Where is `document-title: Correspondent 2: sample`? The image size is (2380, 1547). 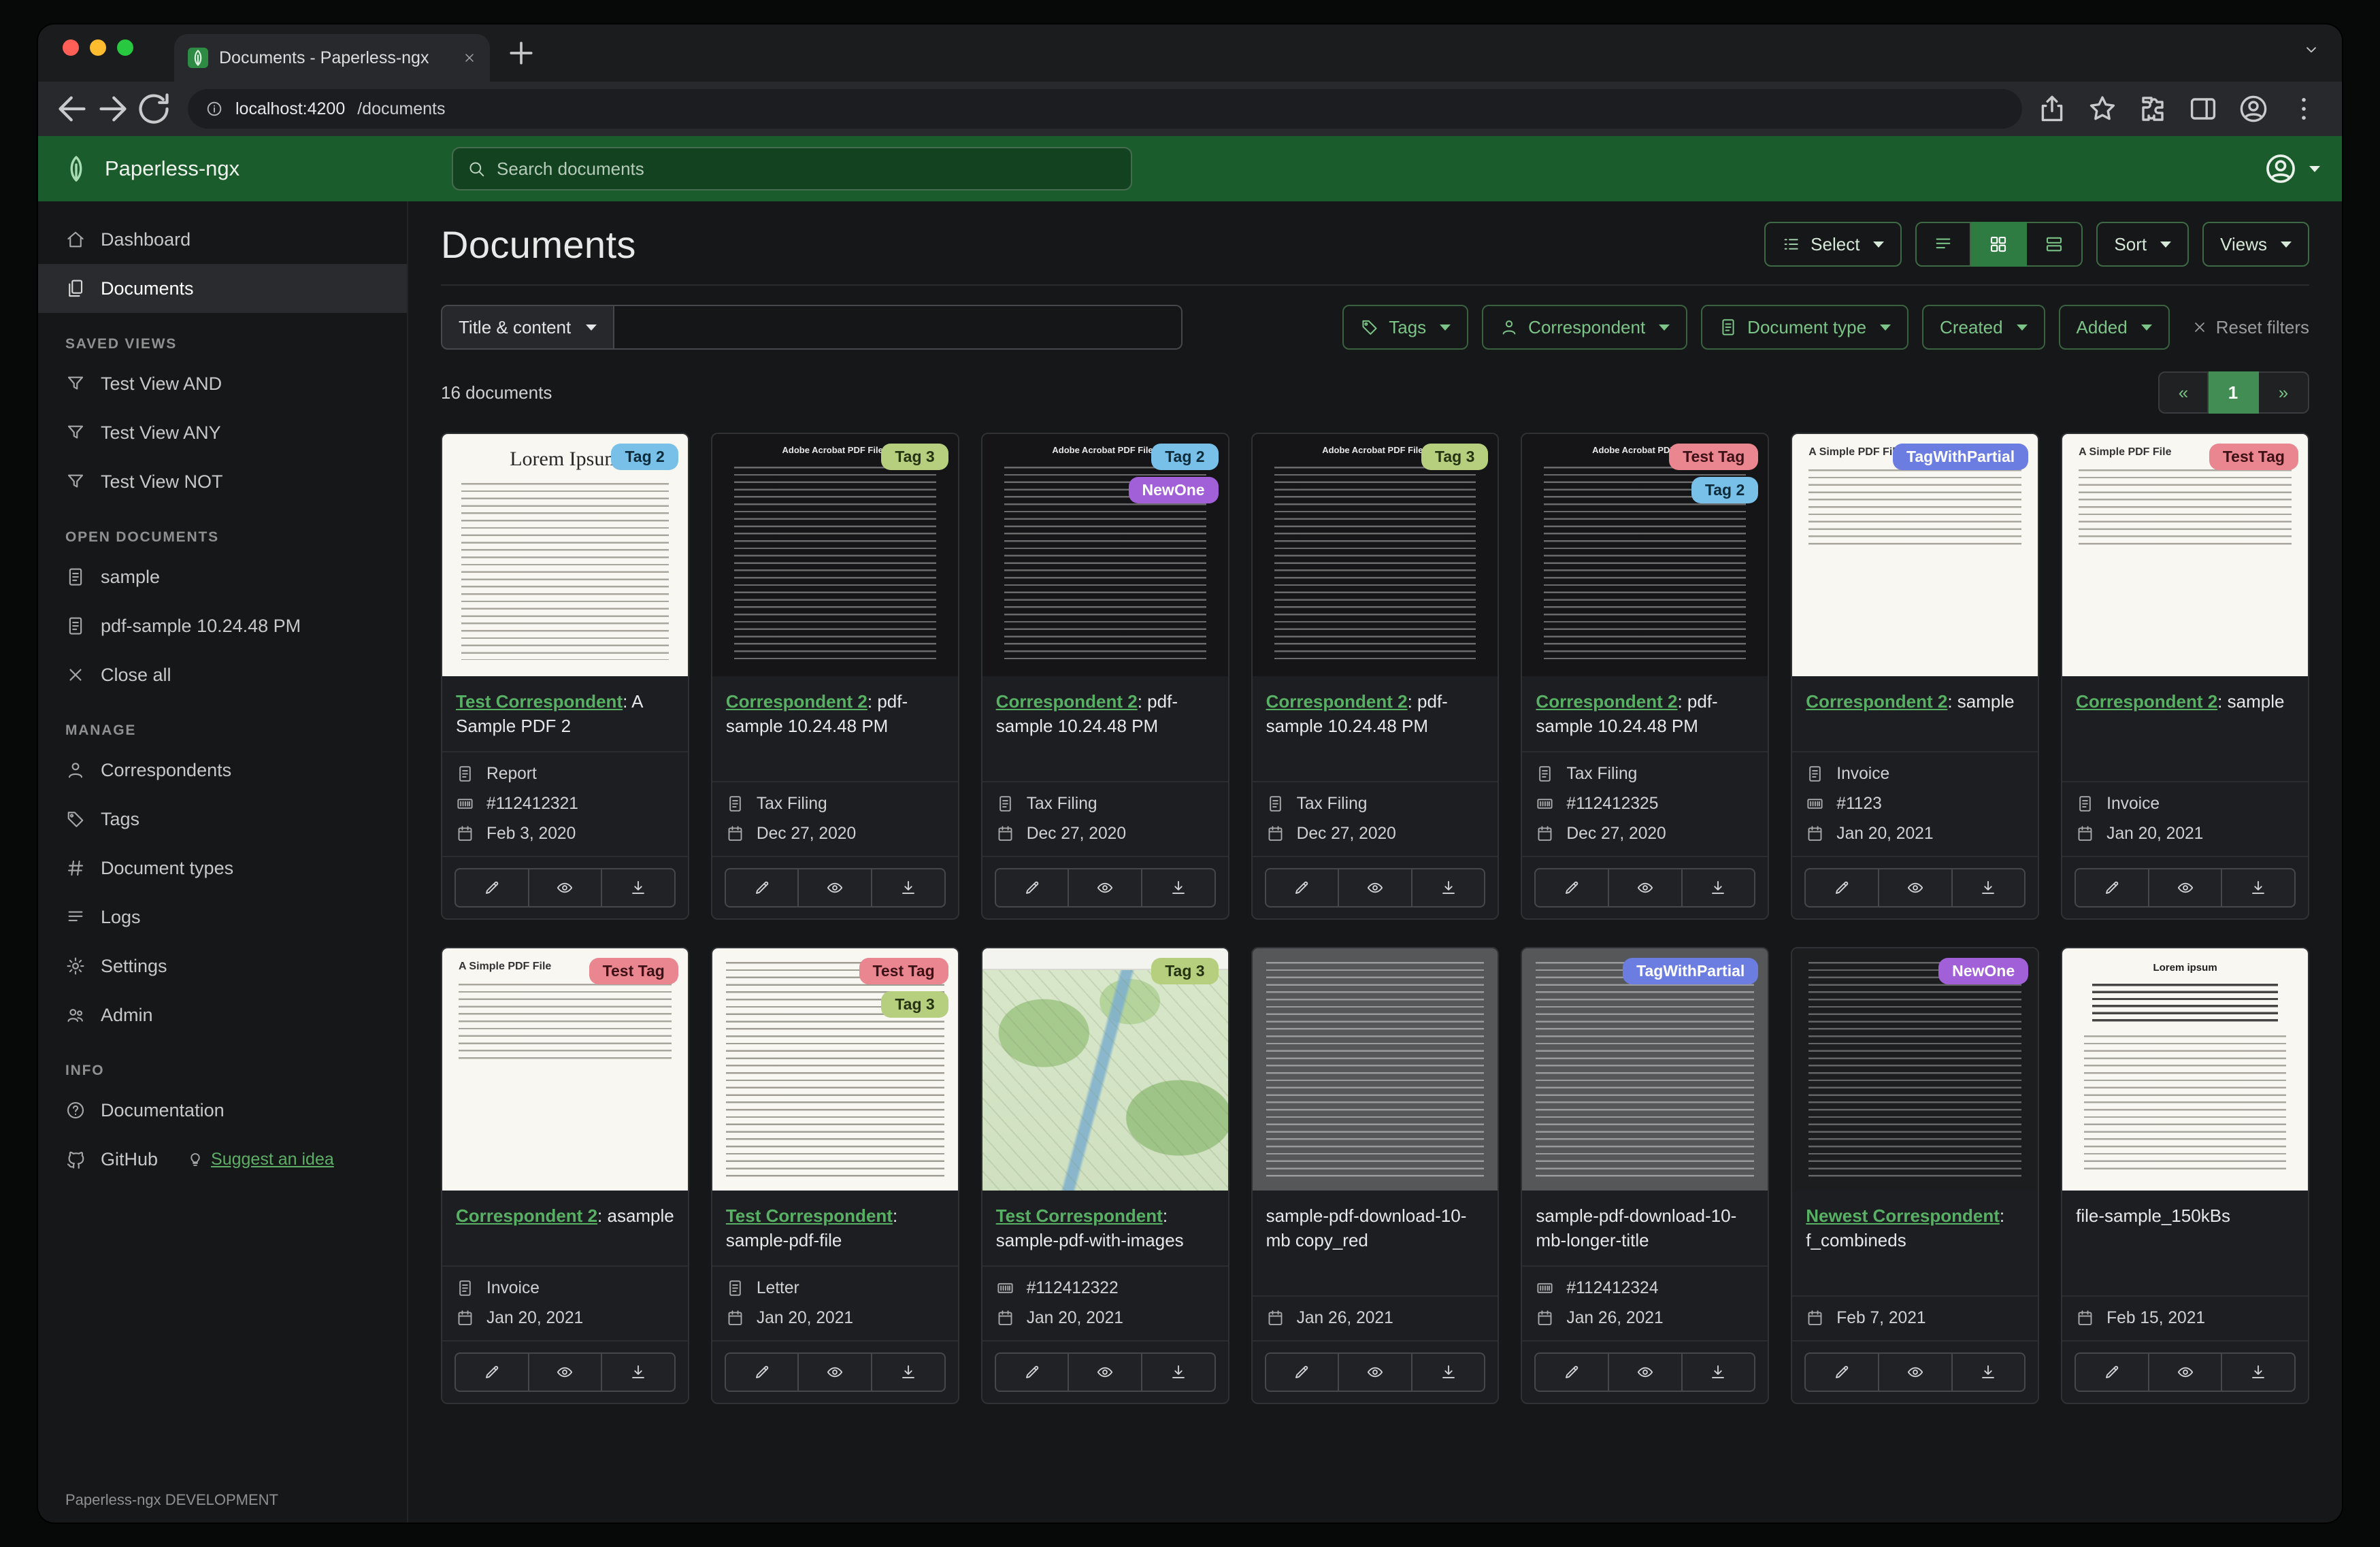 document-title: Correspondent 2: sample is located at coordinates (1915, 714).